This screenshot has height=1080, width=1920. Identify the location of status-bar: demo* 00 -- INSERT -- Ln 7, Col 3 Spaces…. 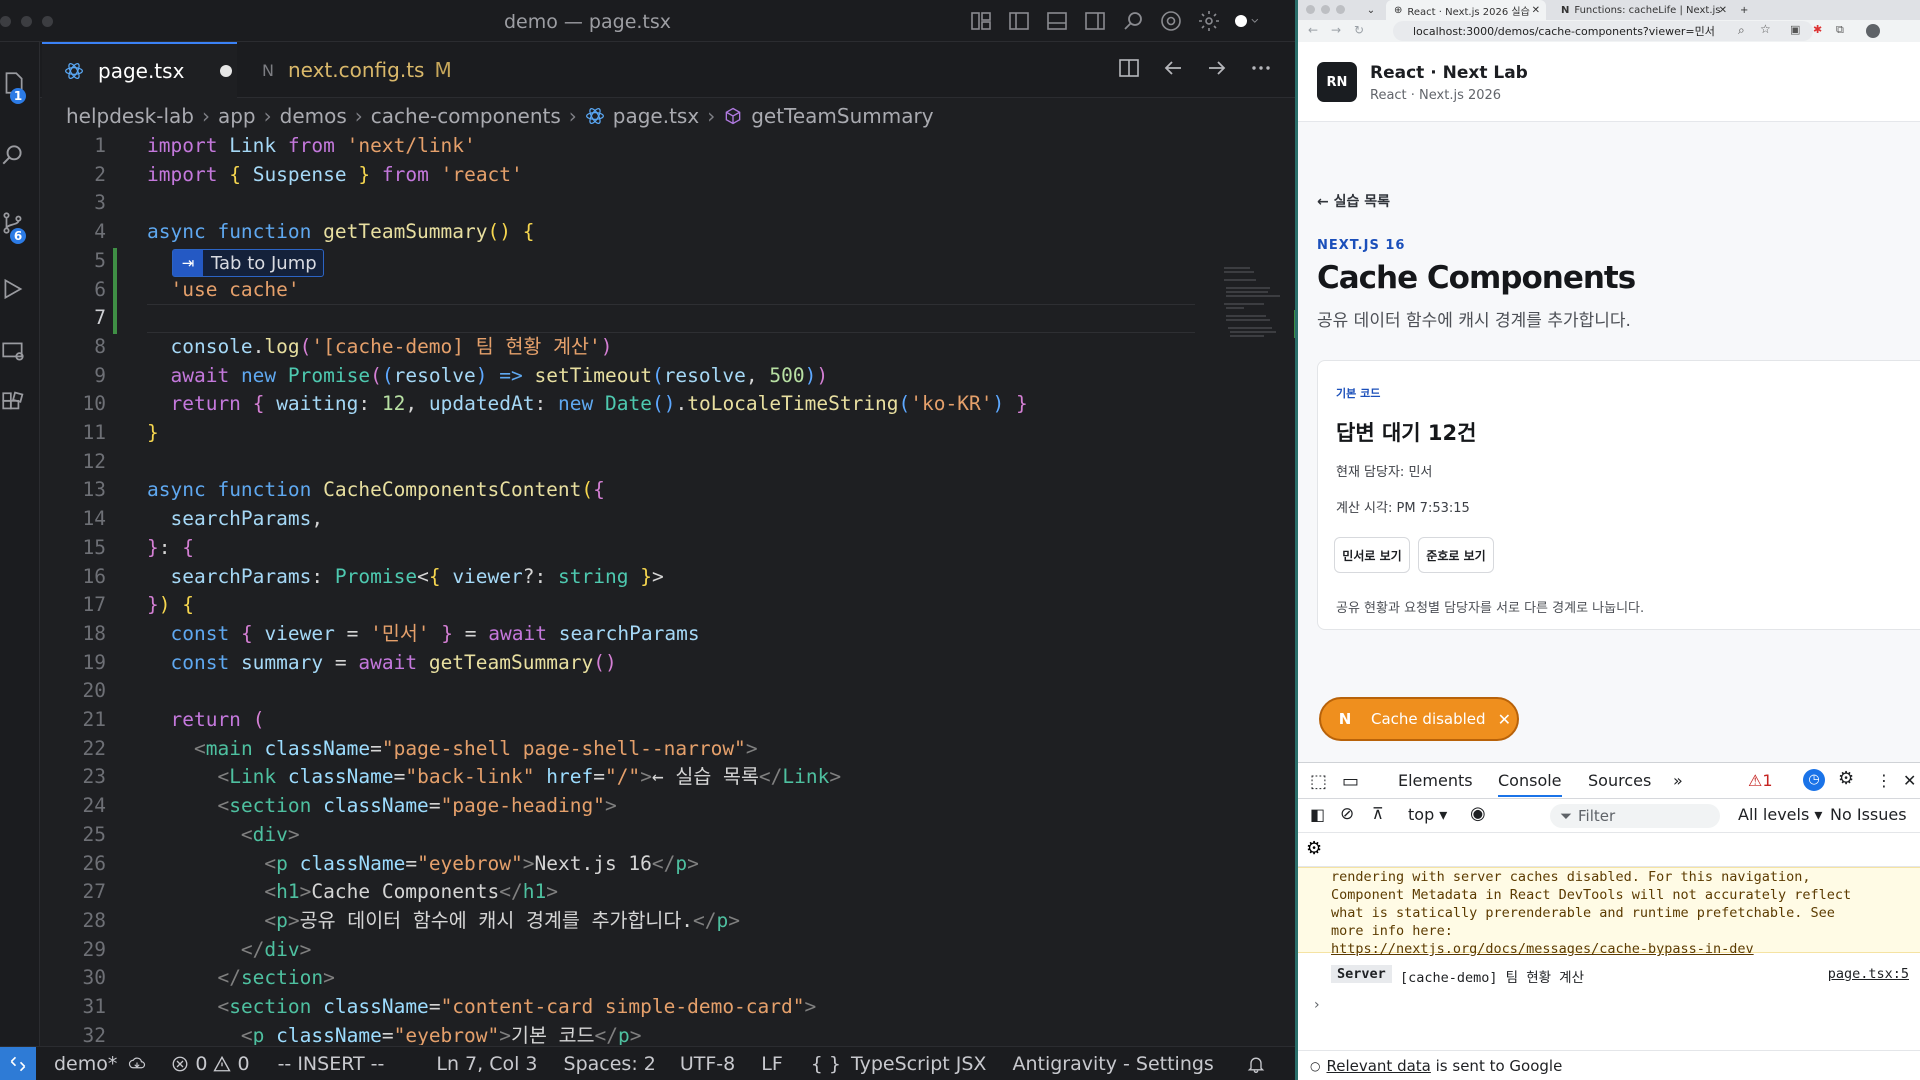
(647, 1063).